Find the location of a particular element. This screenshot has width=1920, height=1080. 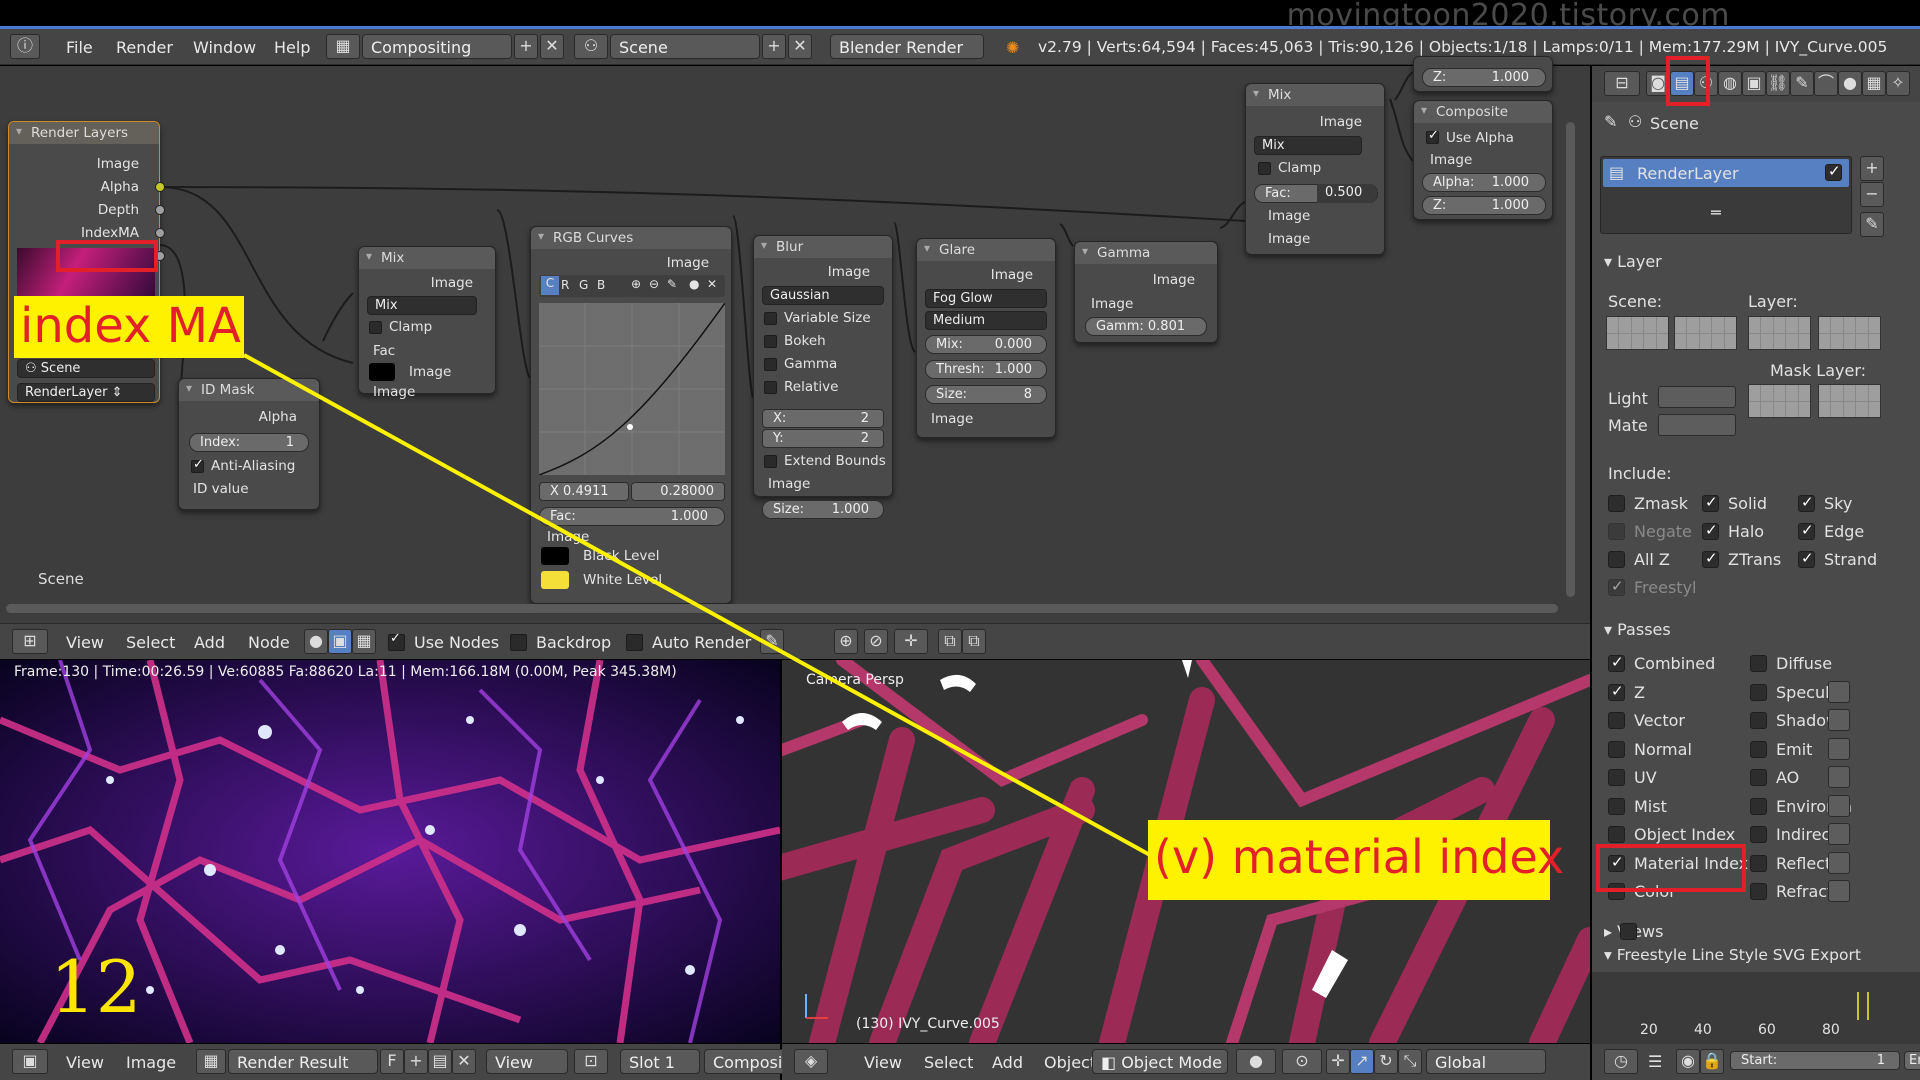

render-layers-tab-highlight-box is located at coordinates (1688, 81).